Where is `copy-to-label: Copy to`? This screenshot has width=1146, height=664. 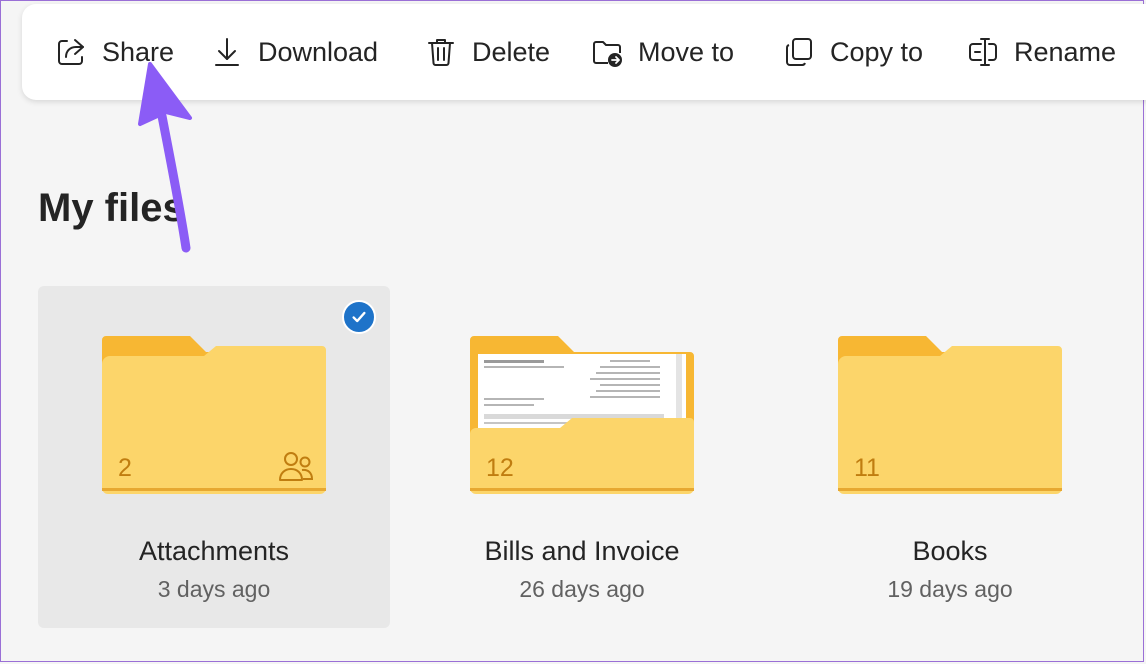
copy-to-label: Copy to is located at coordinates (877, 51).